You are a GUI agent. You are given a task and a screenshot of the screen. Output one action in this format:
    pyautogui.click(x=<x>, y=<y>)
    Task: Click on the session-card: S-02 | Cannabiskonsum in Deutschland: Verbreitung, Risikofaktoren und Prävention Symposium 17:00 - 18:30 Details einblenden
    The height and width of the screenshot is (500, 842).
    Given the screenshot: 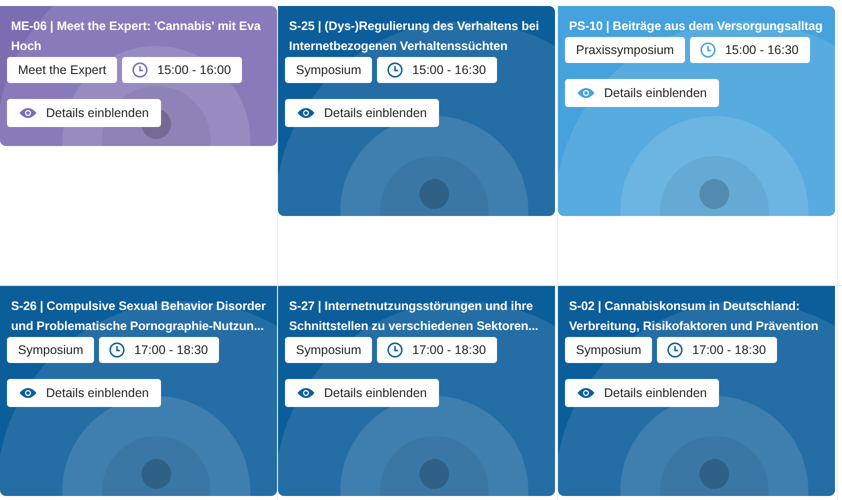 What is the action you would take?
    pyautogui.click(x=696, y=391)
    